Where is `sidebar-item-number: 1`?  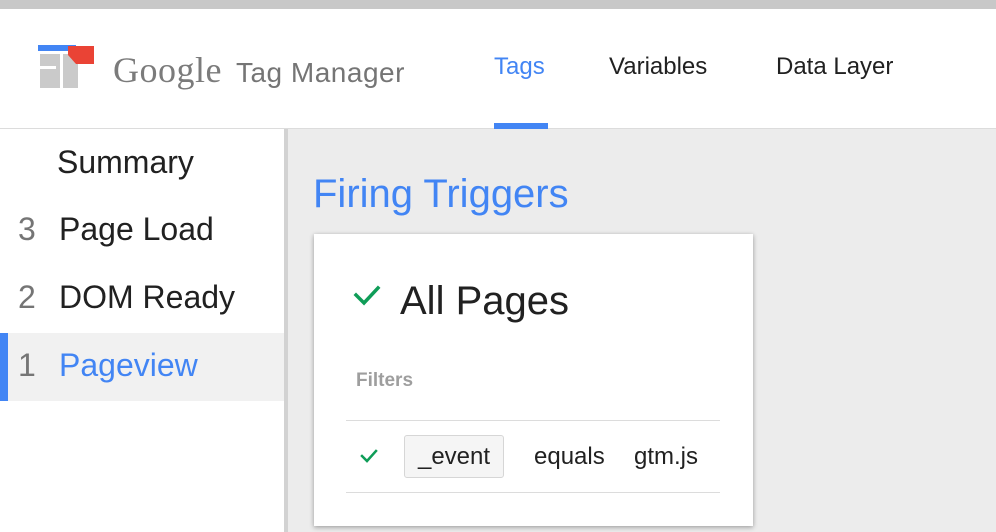 sidebar-item-number: 1 is located at coordinates (27, 365).